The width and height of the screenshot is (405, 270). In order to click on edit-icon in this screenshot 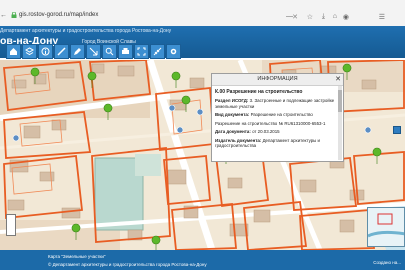, I will do `click(77, 51)`.